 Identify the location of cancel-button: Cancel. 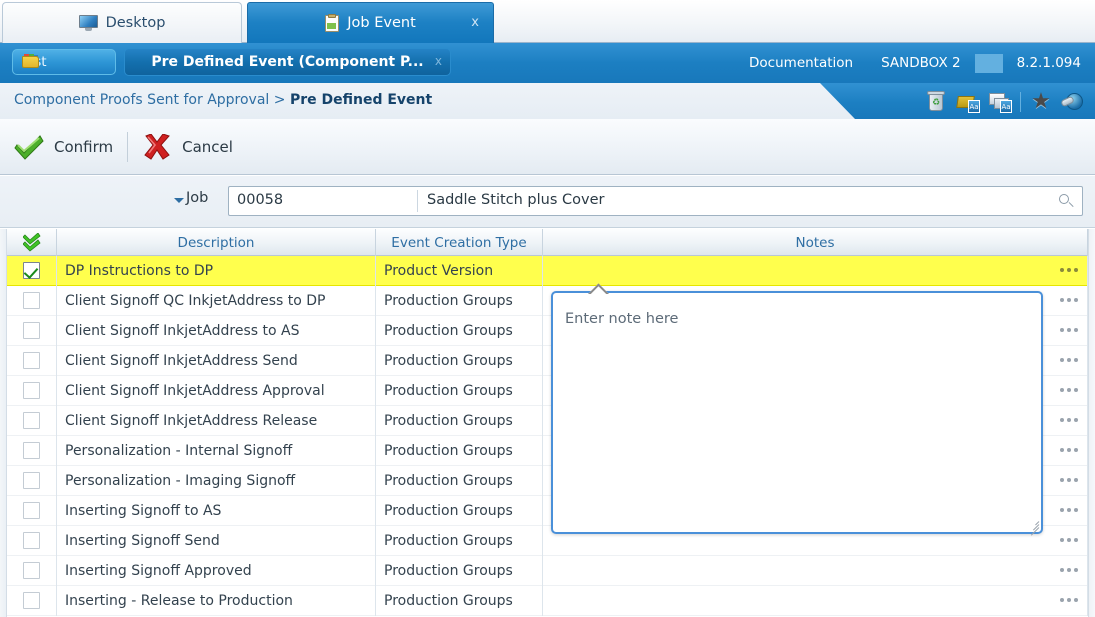
(187, 147).